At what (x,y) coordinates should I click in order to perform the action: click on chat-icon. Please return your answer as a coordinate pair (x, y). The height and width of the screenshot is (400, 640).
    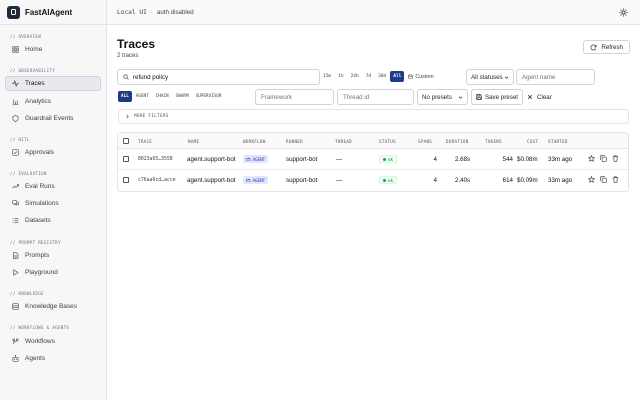
    Looking at the image, I should click on (15, 203).